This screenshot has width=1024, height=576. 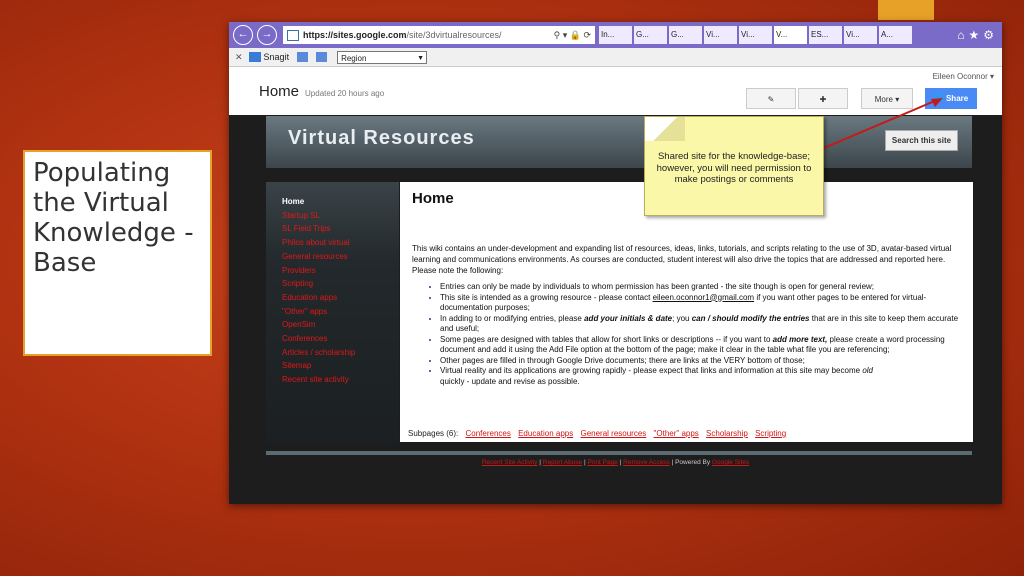 I want to click on slide-title: Populating the Virtual Knowledge -Base, so click(x=113, y=218).